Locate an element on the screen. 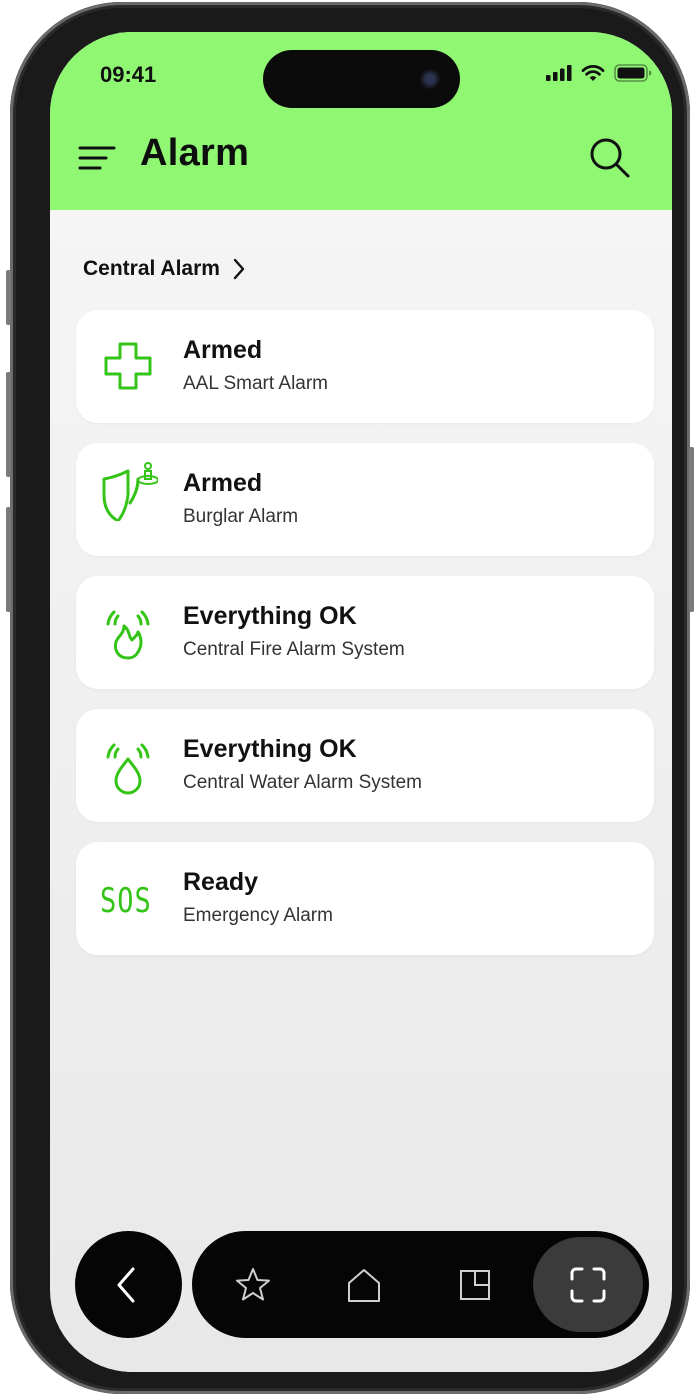 The width and height of the screenshot is (700, 1400). battery-icon is located at coordinates (633, 73).